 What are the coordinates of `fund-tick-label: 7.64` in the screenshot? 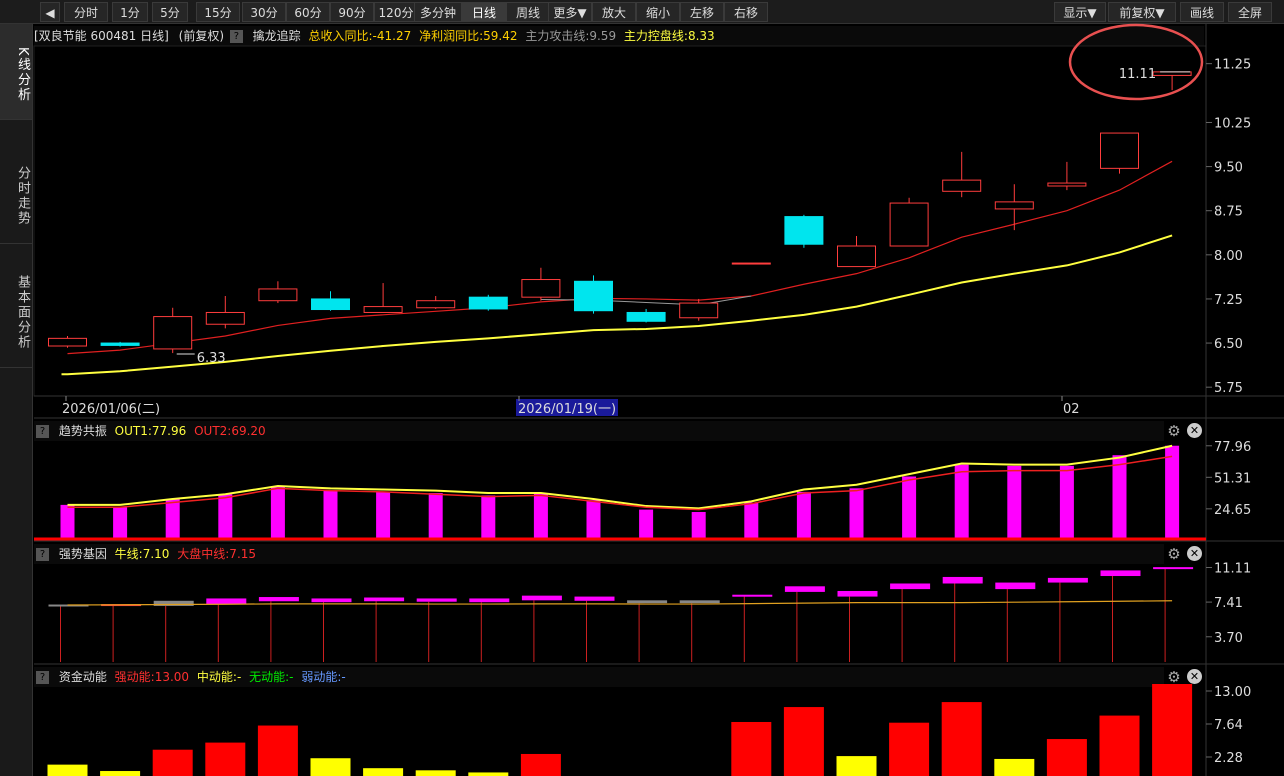 It's located at (1228, 725).